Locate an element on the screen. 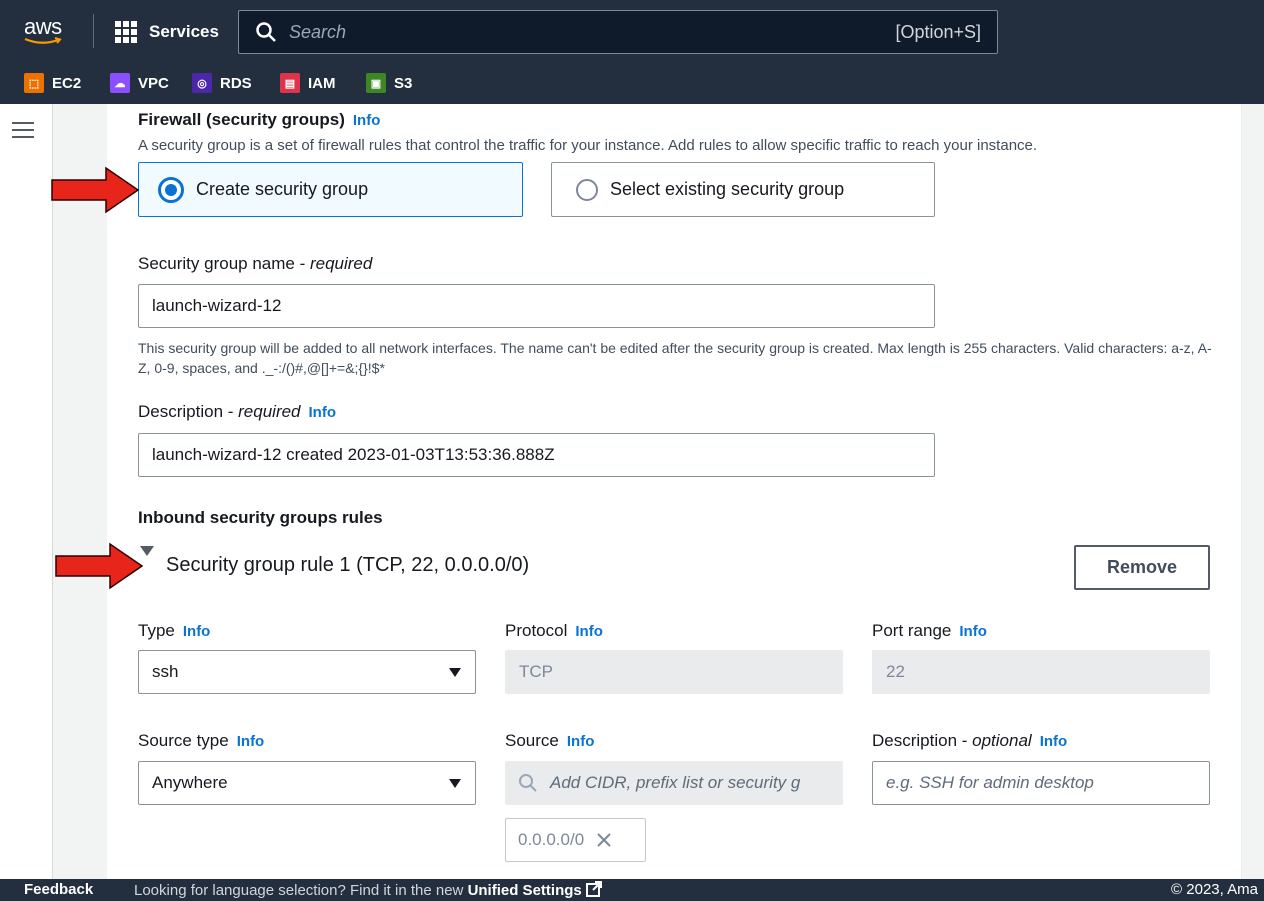 Image resolution: width=1264 pixels, height=901 pixels. firewall-heading: Firewall (security groups) Info is located at coordinates (259, 120).